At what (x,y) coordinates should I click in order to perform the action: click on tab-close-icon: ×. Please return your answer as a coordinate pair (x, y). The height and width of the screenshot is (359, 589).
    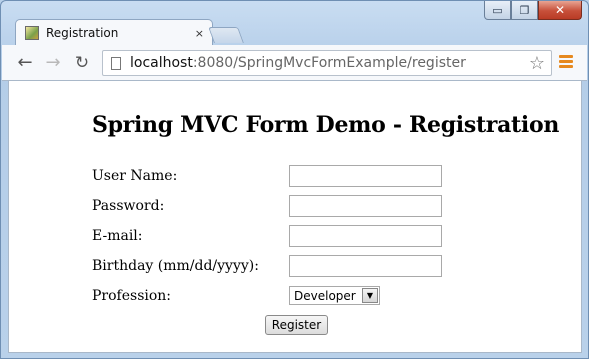
    Looking at the image, I should click on (199, 33).